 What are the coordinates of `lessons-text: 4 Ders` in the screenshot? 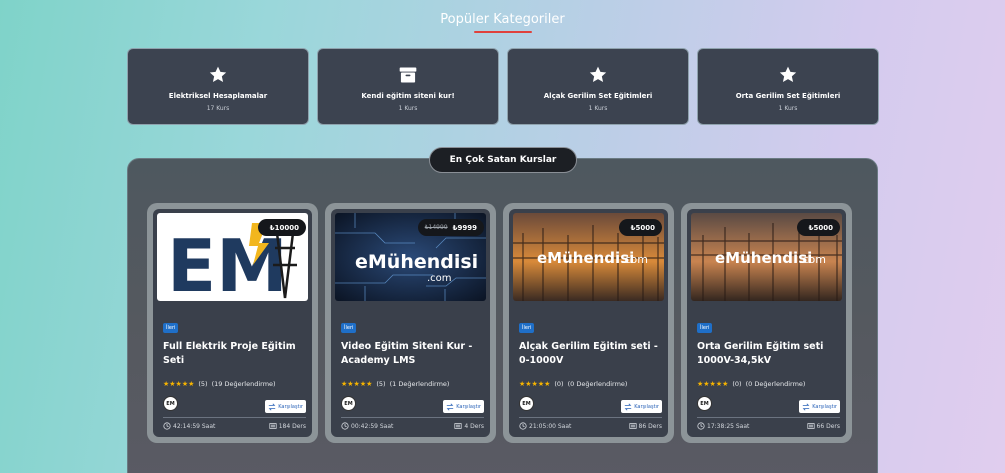 It's located at (474, 426).